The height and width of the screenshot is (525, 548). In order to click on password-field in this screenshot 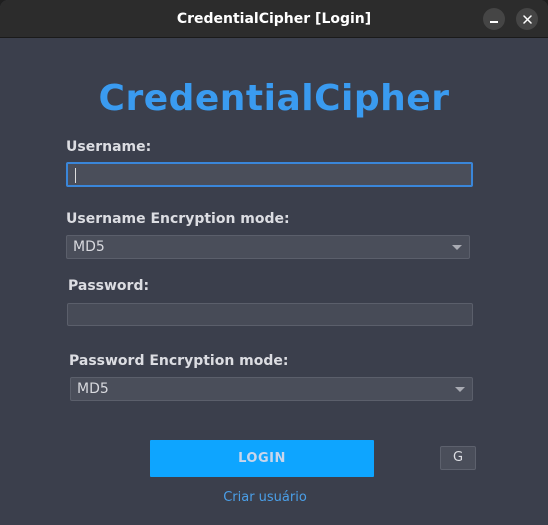, I will do `click(270, 314)`.